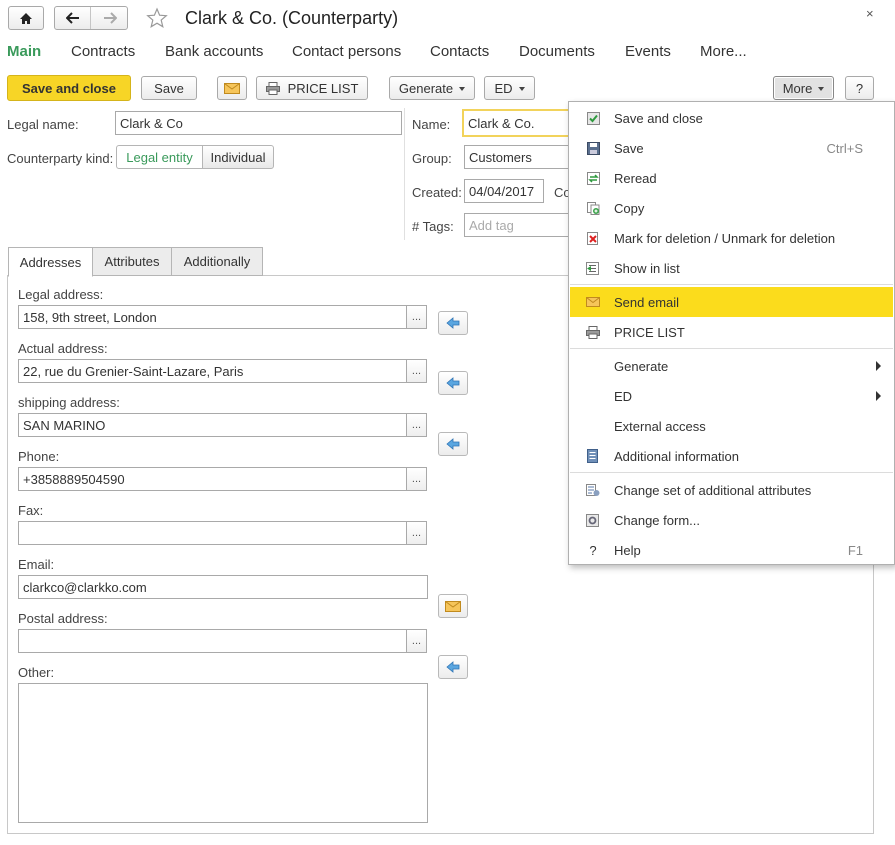 This screenshot has width=895, height=845. What do you see at coordinates (272, 88) in the screenshot?
I see `printer-icon` at bounding box center [272, 88].